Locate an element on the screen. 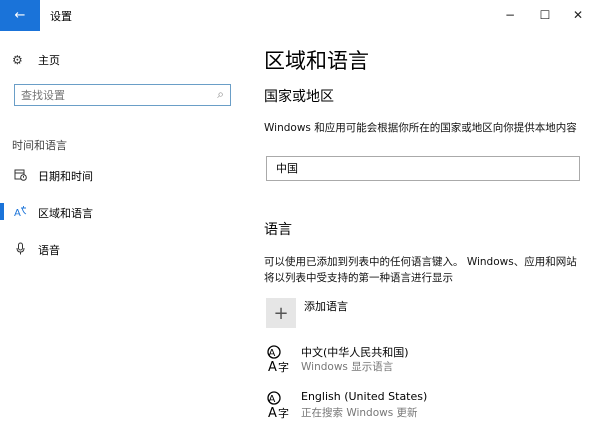  language-name: English (United States) is located at coordinates (364, 396).